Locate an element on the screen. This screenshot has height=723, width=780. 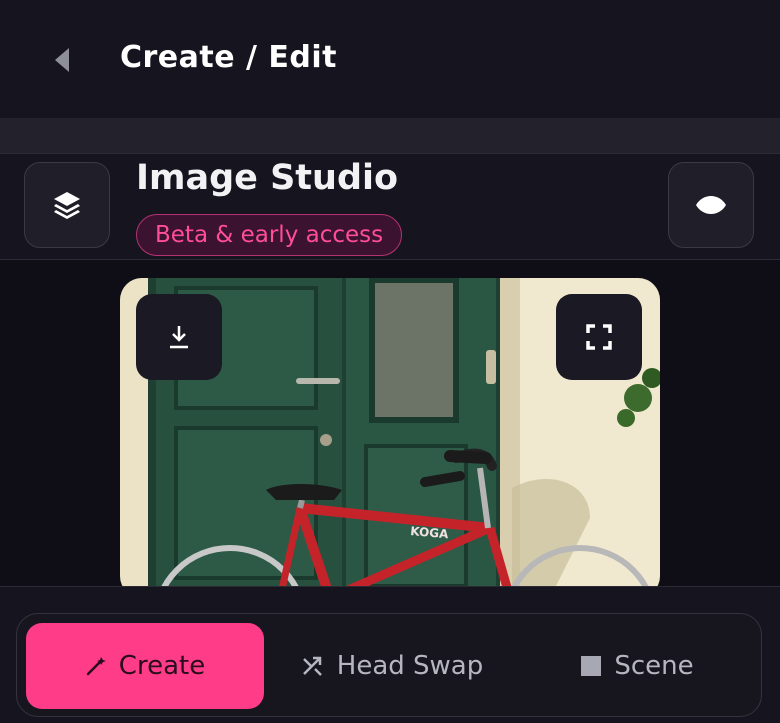
swap-icon is located at coordinates (312, 666).